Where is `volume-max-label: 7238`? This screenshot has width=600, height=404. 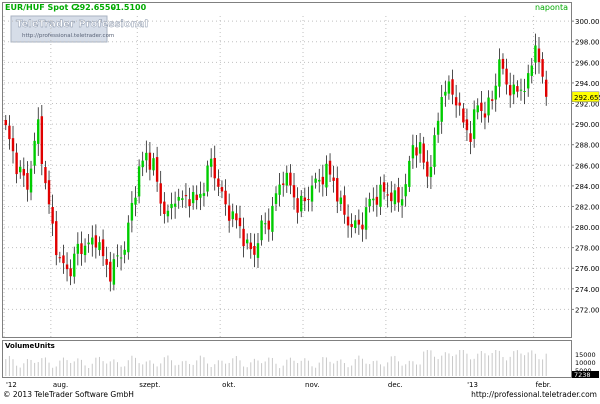 volume-max-label: 7238 is located at coordinates (582, 375).